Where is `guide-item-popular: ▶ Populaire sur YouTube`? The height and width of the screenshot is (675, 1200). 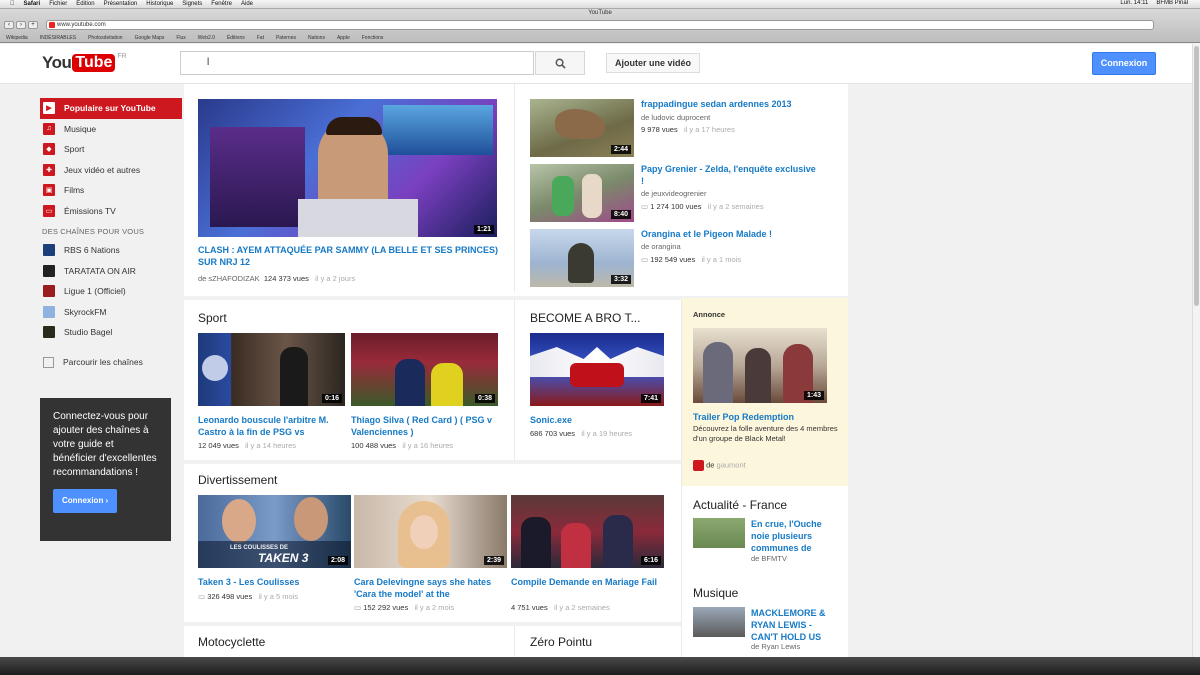
guide-item-popular: ▶ Populaire sur YouTube is located at coordinates (111, 108).